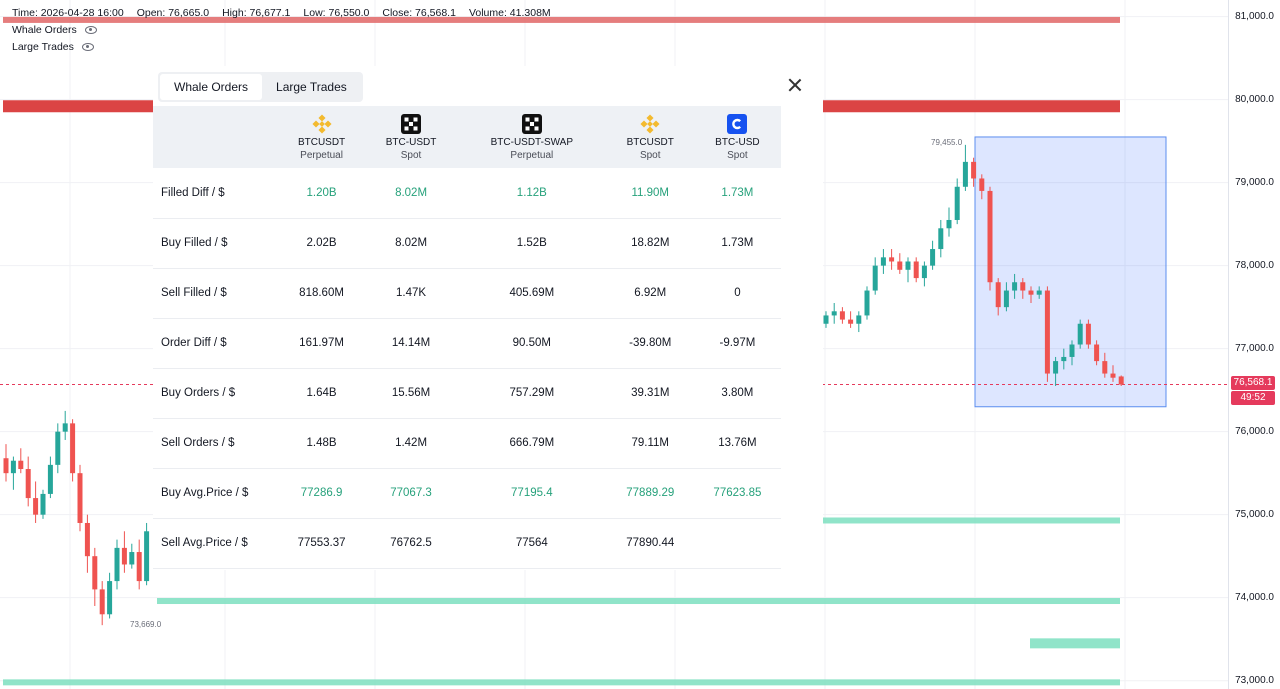 This screenshot has height=689, width=1280. Describe the element at coordinates (256, 13) in the screenshot. I see `legend-high: High: 76,677.1` at that location.